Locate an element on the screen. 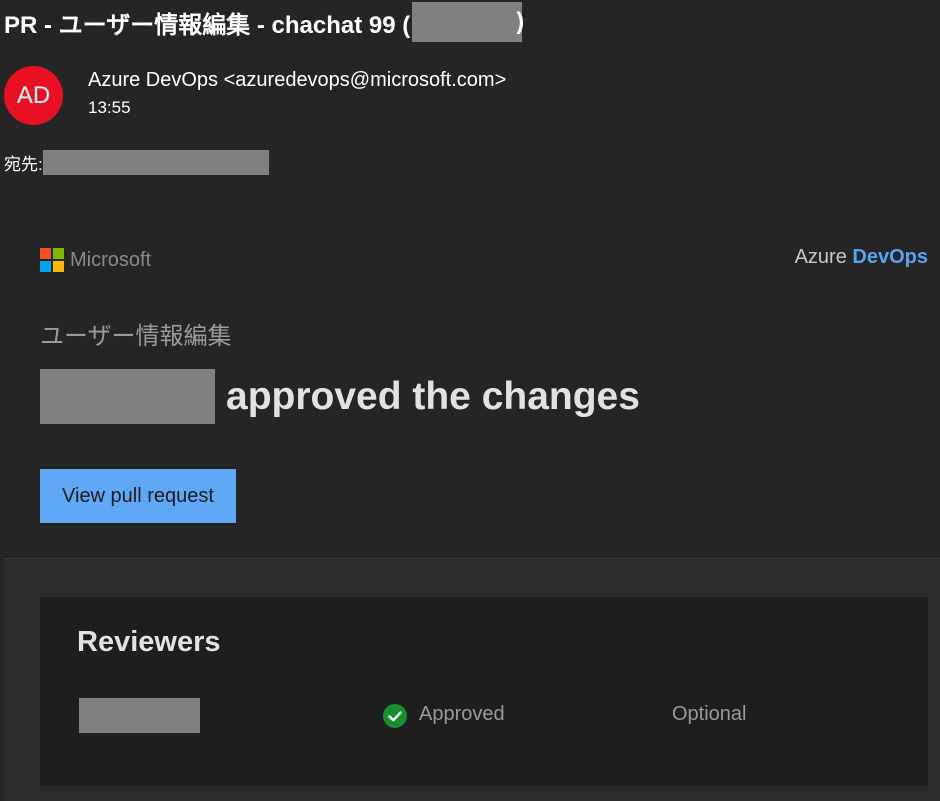  email-subject: PR - ユーザー情報編集 - chachat 99 ( ) is located at coordinates (264, 22).